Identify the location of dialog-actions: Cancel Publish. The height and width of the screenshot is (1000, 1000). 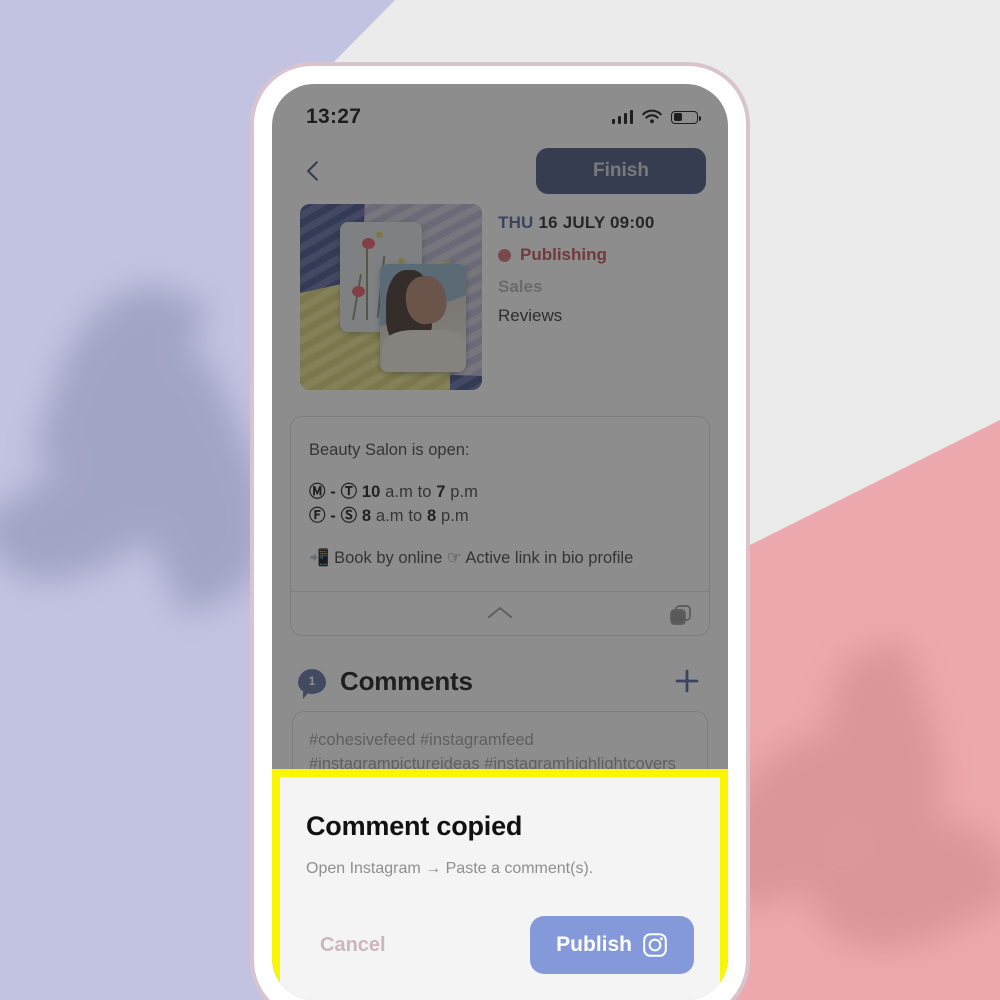
(500, 945).